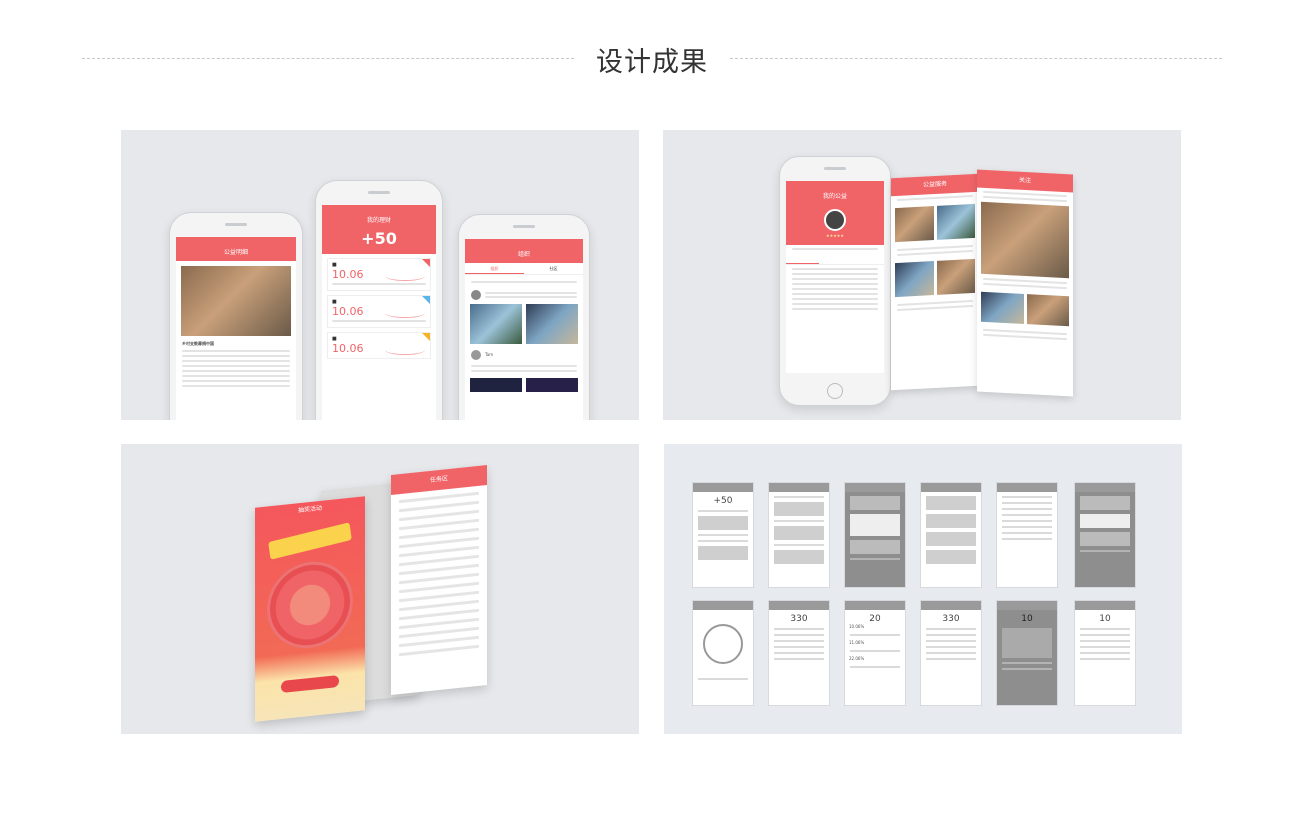 This screenshot has width=1300, height=839. Describe the element at coordinates (379, 238) in the screenshot. I see `total-value: +50` at that location.